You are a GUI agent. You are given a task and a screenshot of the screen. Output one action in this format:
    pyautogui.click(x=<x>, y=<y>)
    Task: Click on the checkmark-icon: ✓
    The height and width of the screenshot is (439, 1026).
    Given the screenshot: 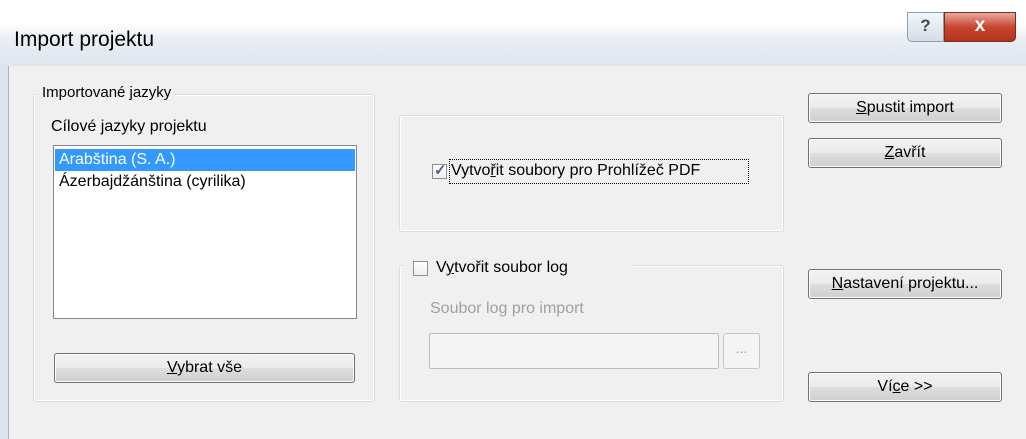 What is the action you would take?
    pyautogui.click(x=440, y=170)
    